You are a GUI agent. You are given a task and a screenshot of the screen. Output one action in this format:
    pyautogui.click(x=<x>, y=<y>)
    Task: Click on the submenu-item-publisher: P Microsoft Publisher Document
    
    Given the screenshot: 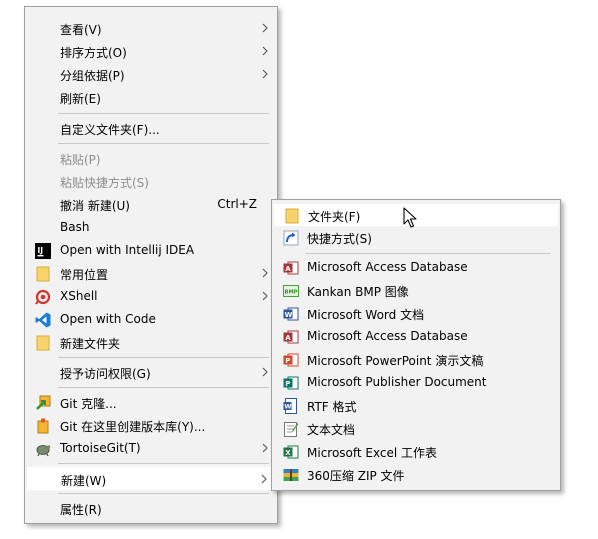 What is the action you would take?
    pyautogui.click(x=416, y=383)
    